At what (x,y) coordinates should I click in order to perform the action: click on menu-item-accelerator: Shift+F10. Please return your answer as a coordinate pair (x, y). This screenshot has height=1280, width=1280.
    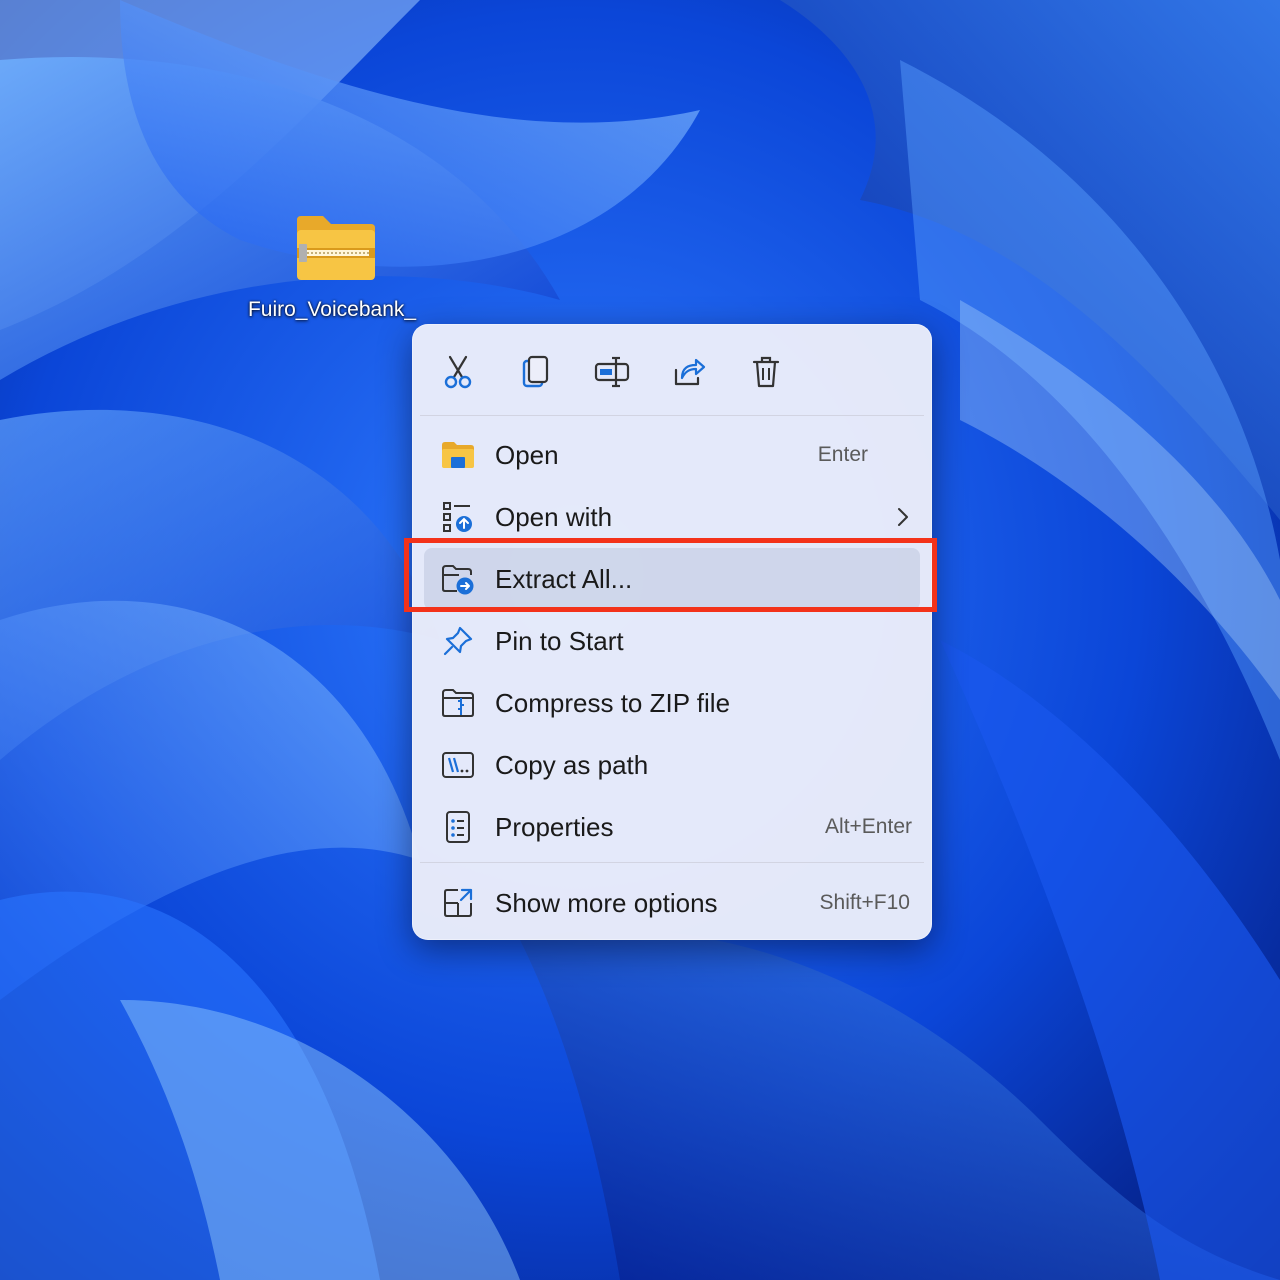
    Looking at the image, I should click on (864, 902).